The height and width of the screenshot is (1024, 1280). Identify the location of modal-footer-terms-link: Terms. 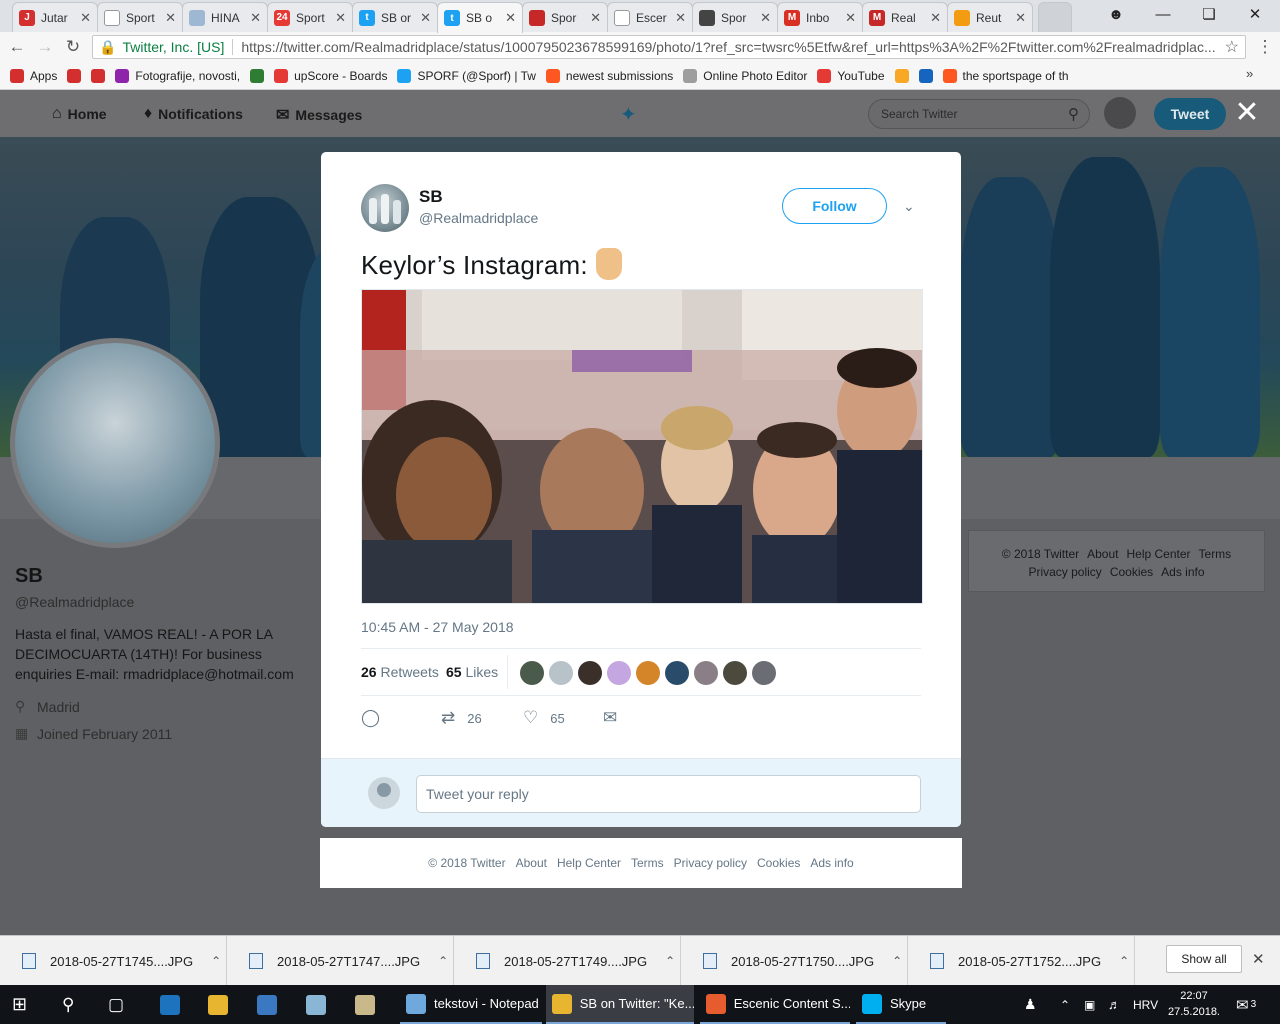
(647, 863).